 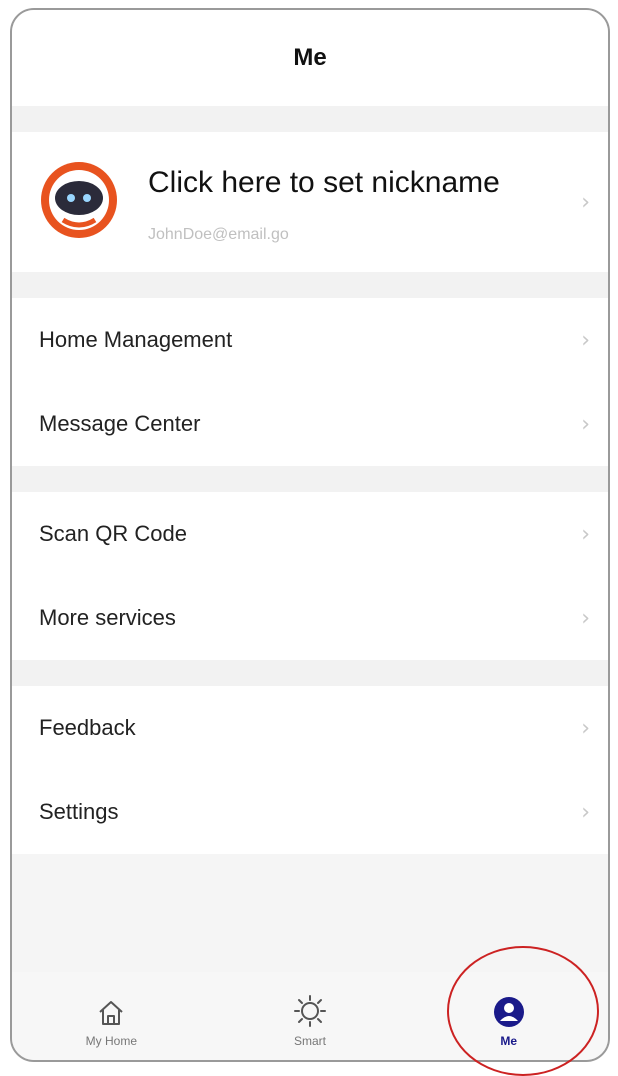 I want to click on menu-item-feedback: Feedback ›, so click(x=310, y=728).